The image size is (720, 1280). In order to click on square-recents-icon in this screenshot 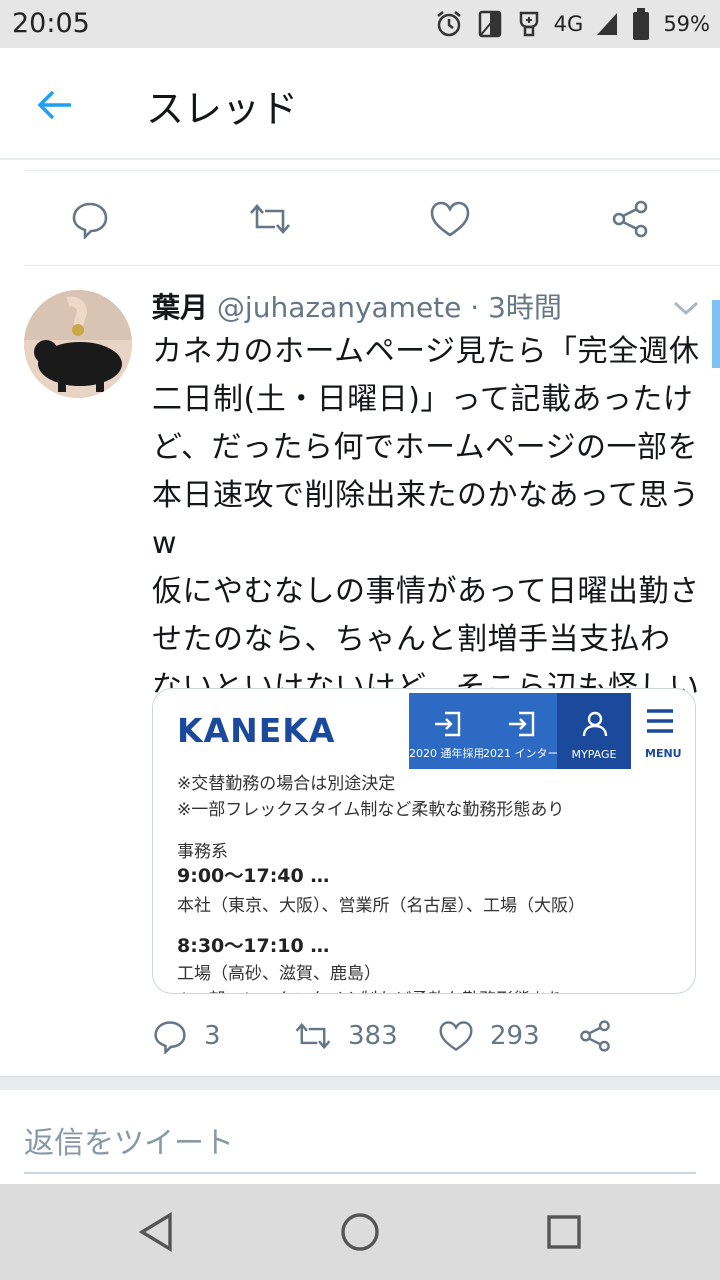, I will do `click(564, 1232)`.